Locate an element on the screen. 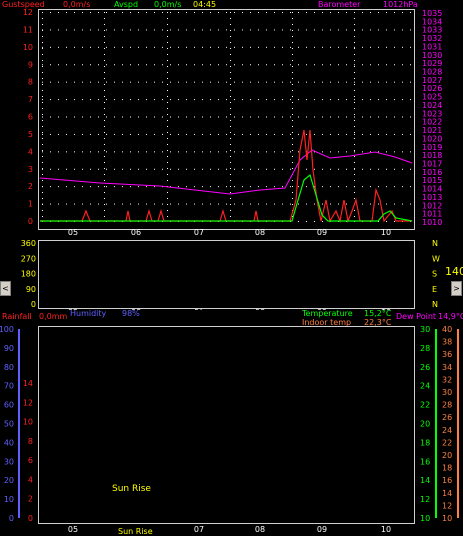  rain-axis-tick: 14 is located at coordinates (28, 383).